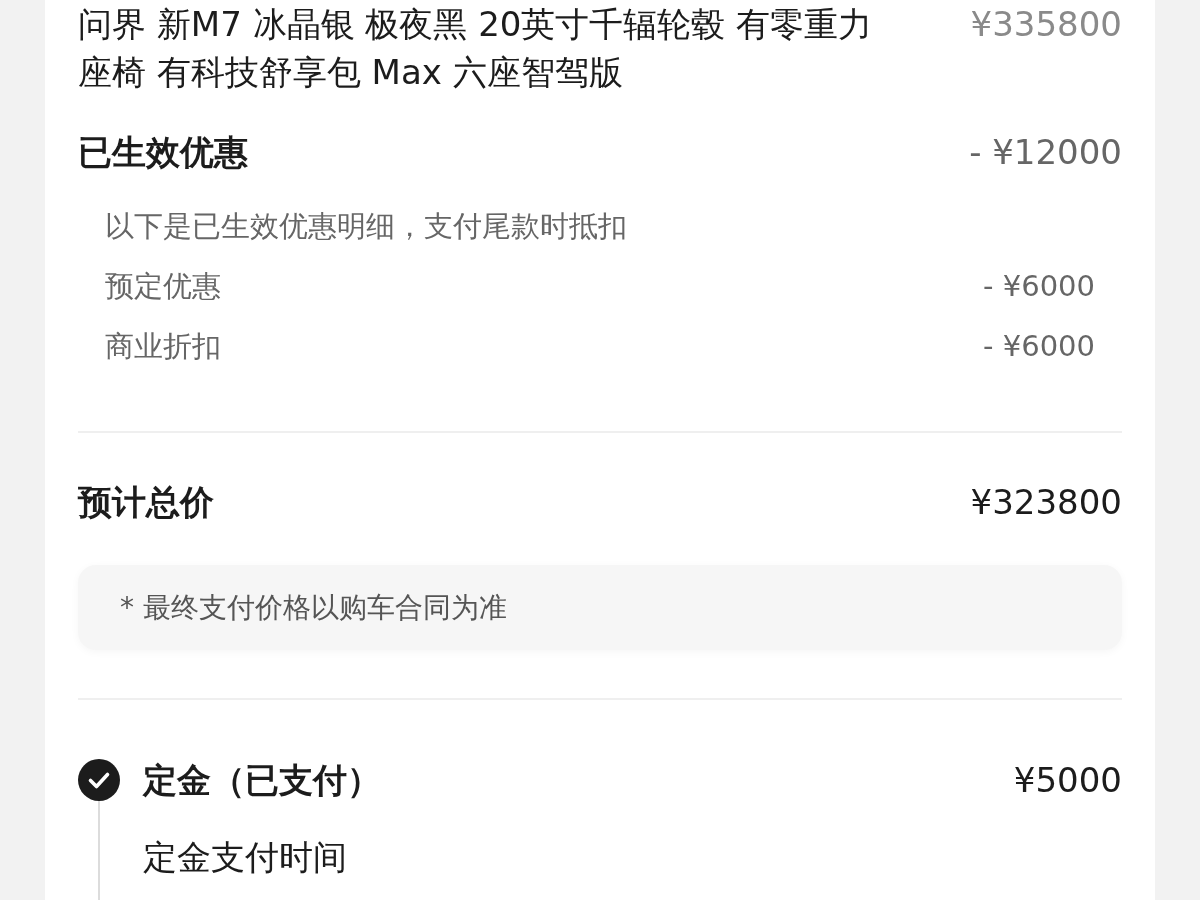 The height and width of the screenshot is (900, 1200). I want to click on total-amount: ¥323800, so click(1046, 502).